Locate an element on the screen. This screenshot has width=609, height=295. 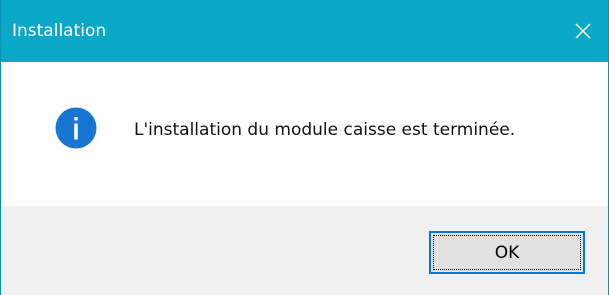
ok-button: OK is located at coordinates (507, 252).